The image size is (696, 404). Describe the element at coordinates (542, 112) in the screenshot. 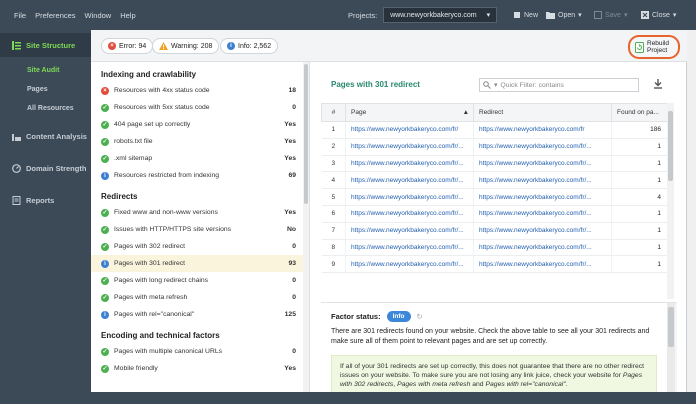

I see `column-redirect: Redirect` at that location.